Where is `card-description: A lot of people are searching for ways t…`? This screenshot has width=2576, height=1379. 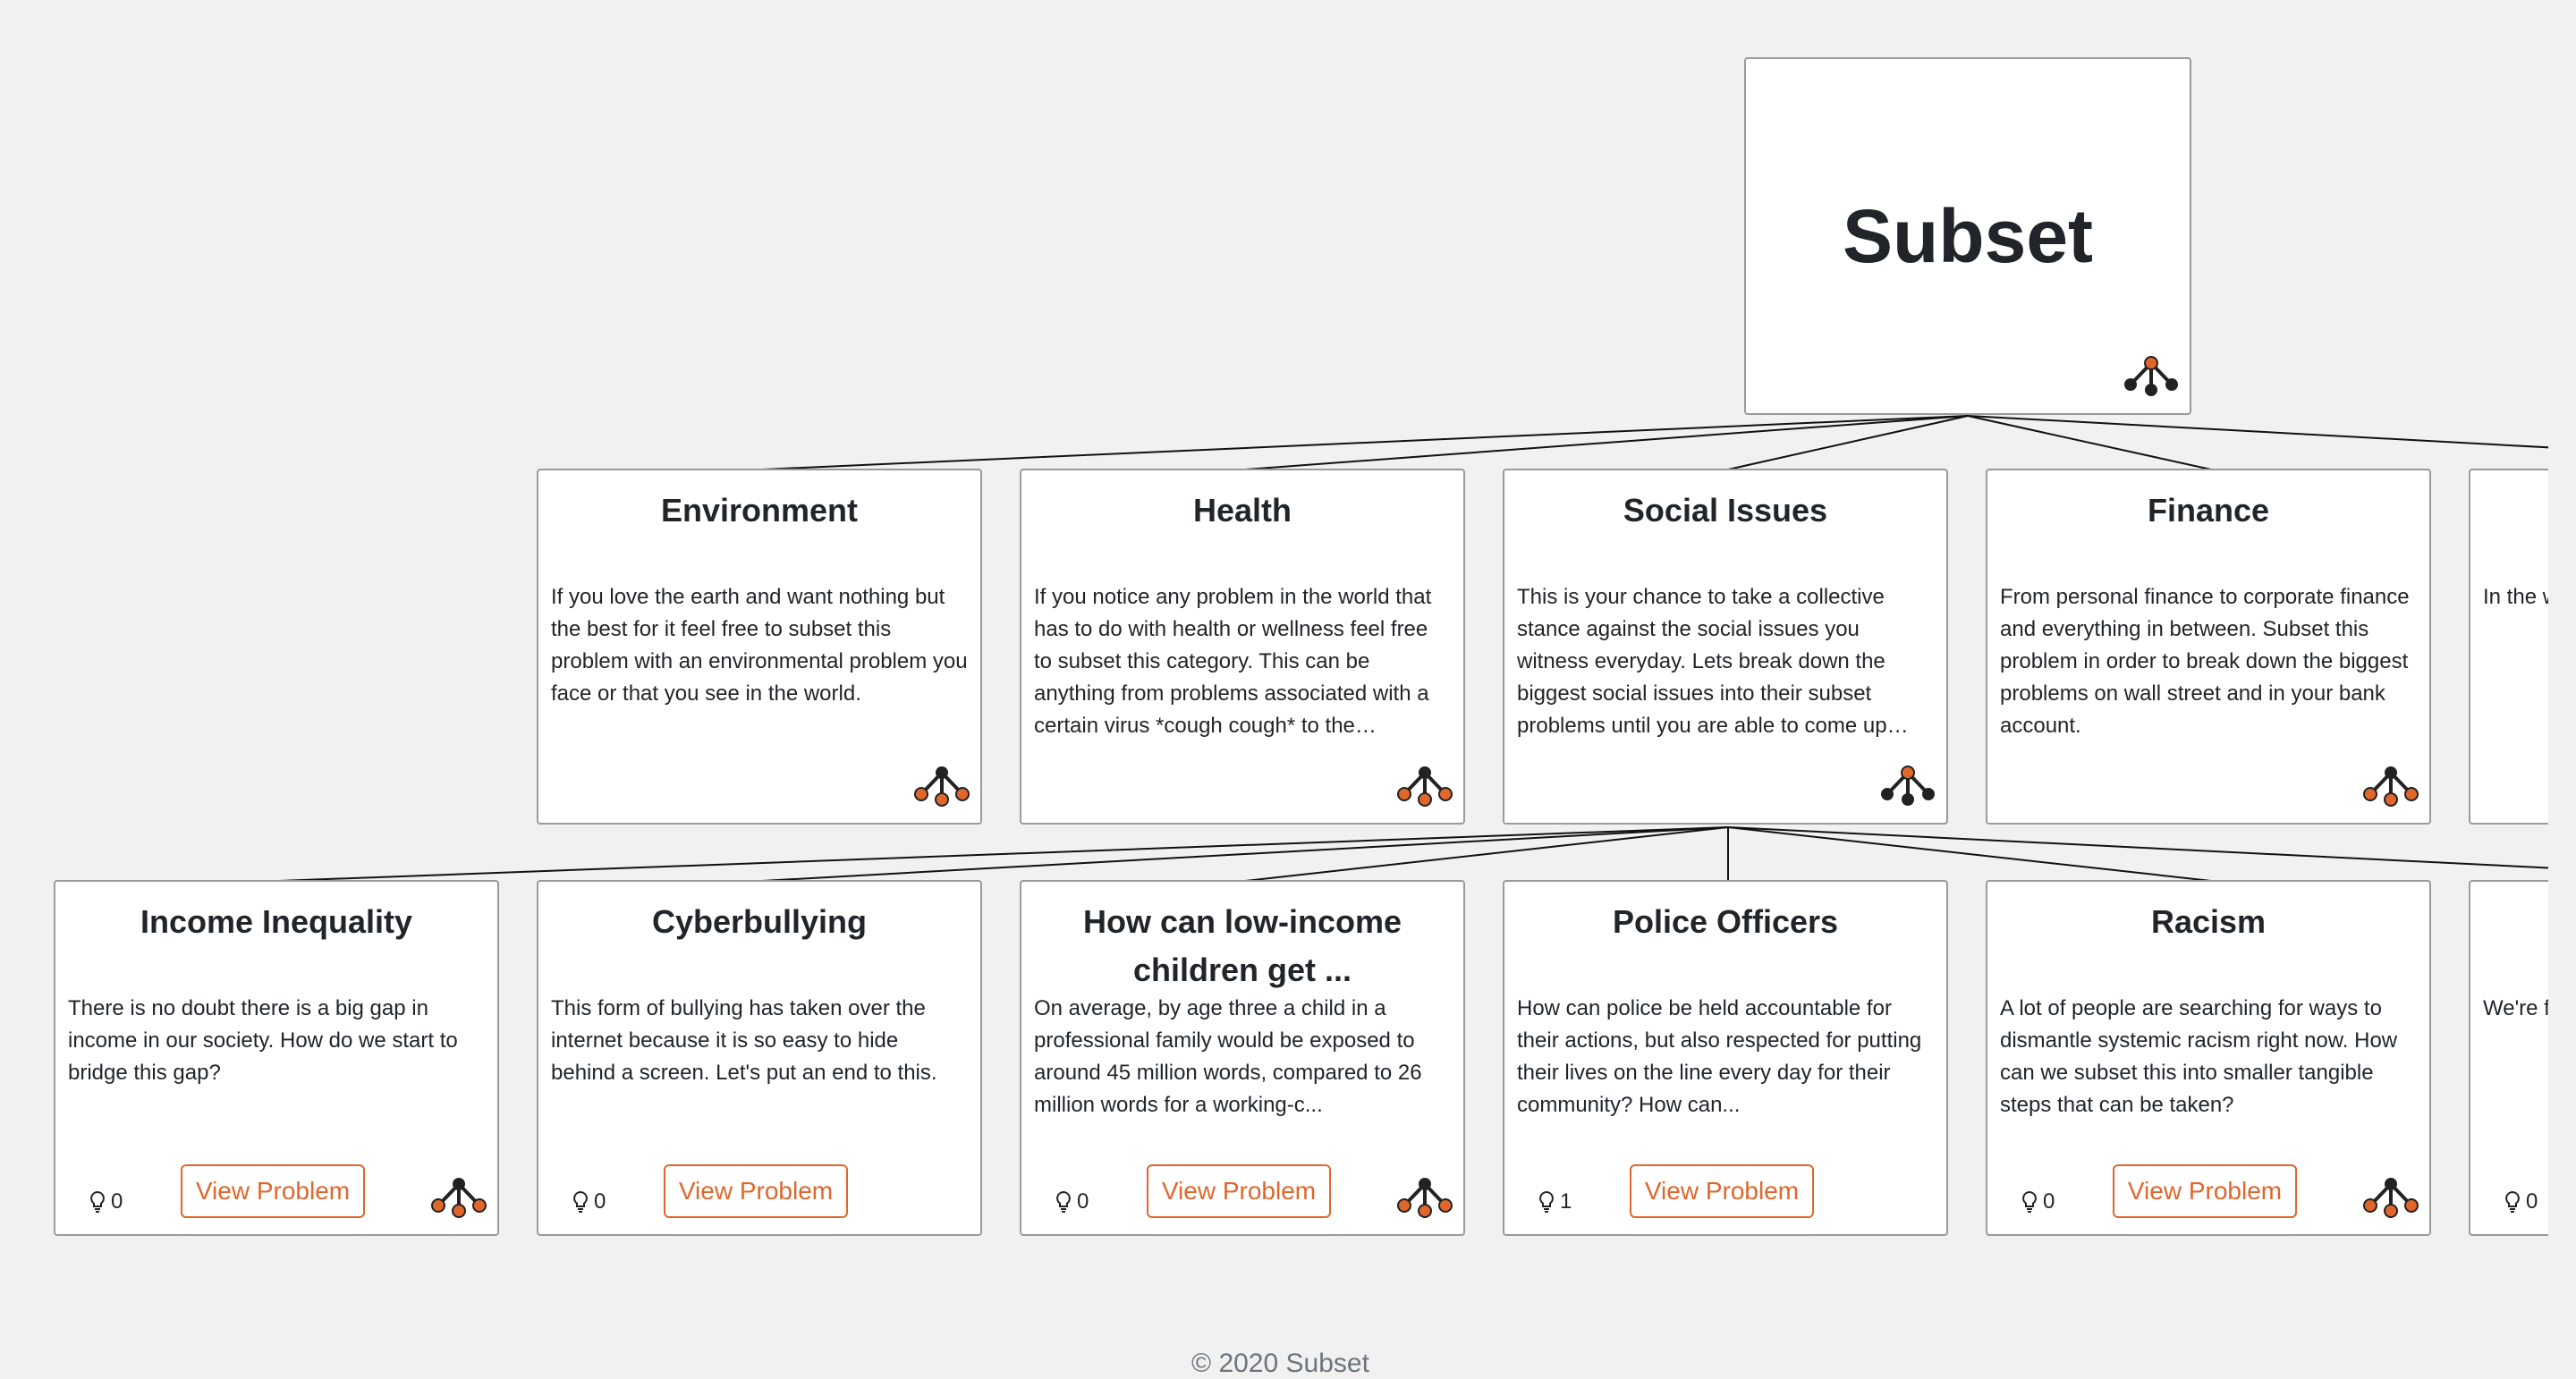 card-description: A lot of people are searching for ways t… is located at coordinates (2199, 1056).